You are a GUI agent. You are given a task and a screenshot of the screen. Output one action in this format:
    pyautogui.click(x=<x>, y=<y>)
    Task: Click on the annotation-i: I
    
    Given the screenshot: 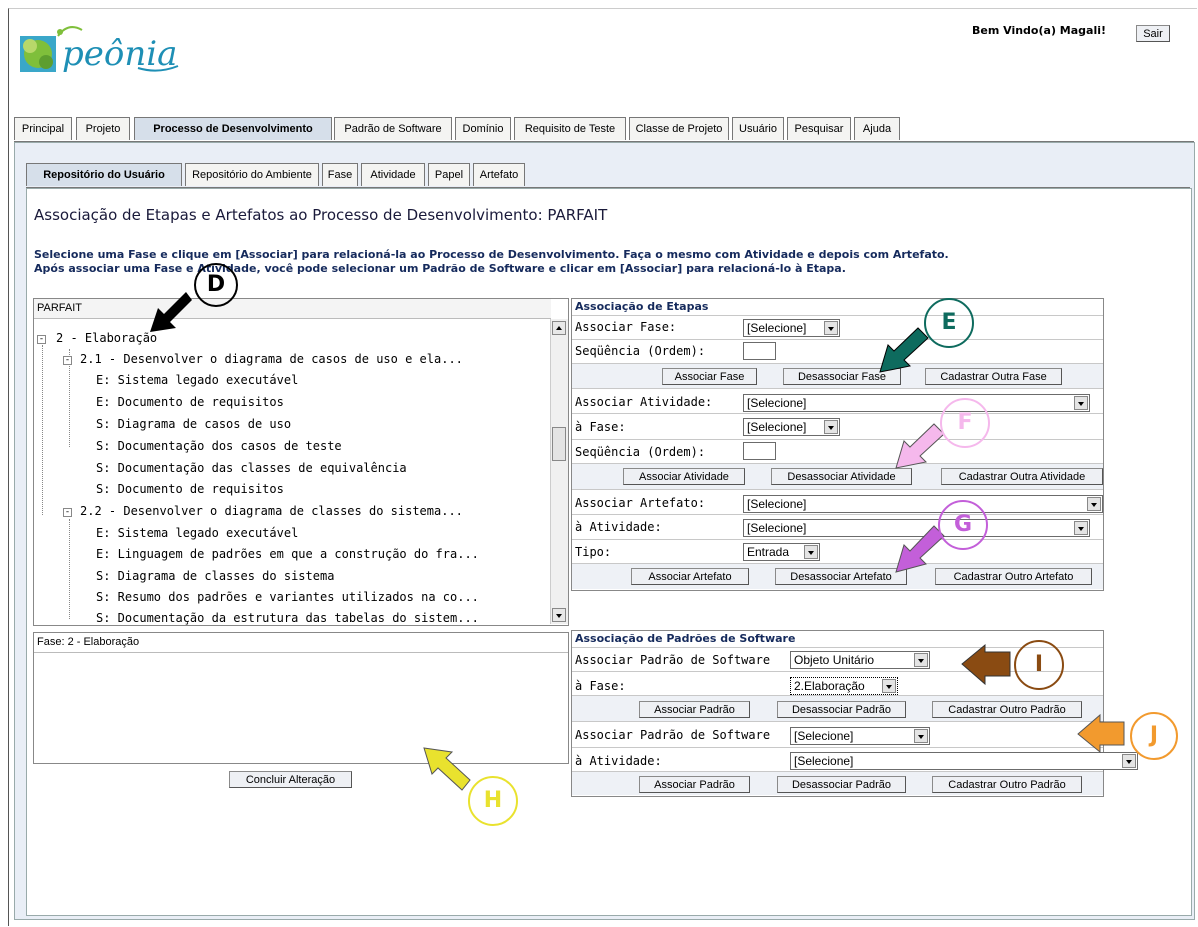 What is the action you would take?
    pyautogui.click(x=1039, y=665)
    